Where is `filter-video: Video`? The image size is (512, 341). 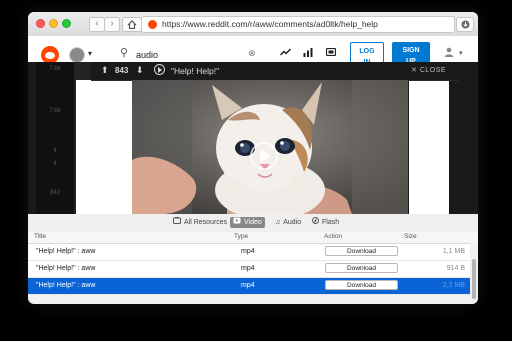 filter-video: Video is located at coordinates (247, 222).